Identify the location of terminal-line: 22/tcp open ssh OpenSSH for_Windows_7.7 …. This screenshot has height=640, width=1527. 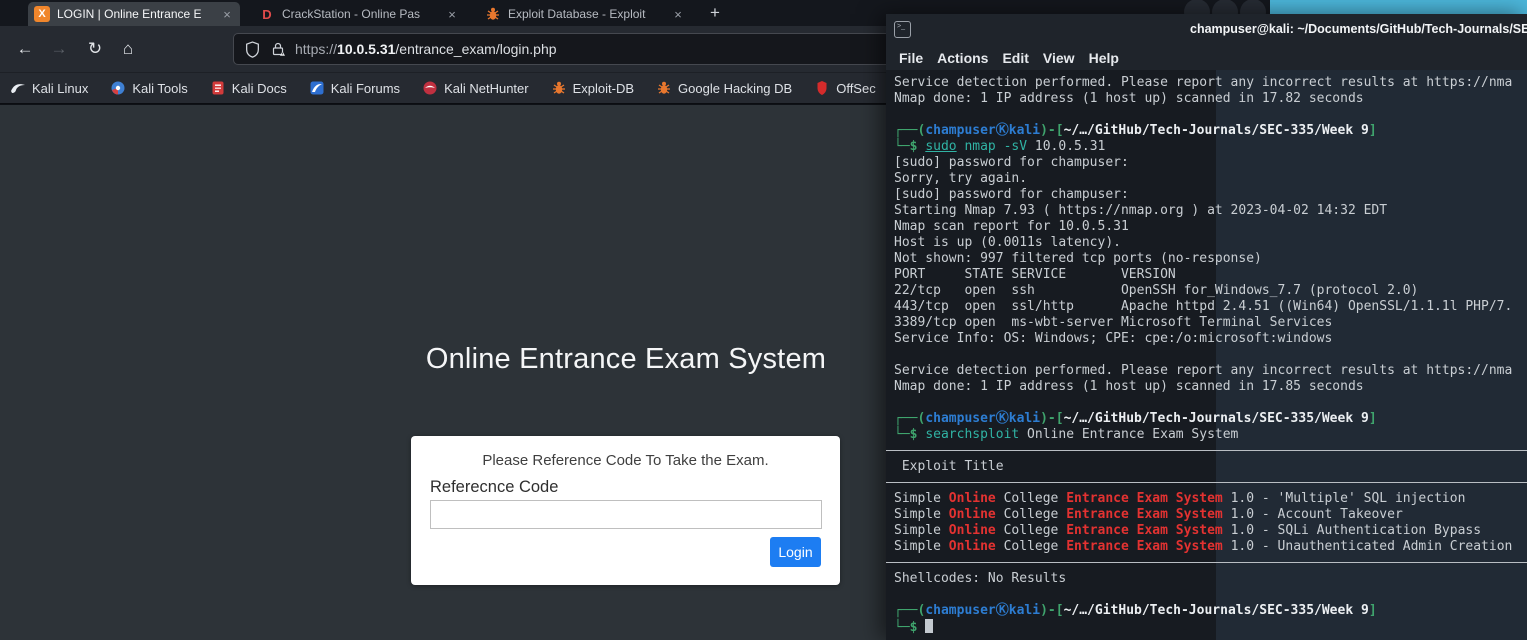
(1156, 290).